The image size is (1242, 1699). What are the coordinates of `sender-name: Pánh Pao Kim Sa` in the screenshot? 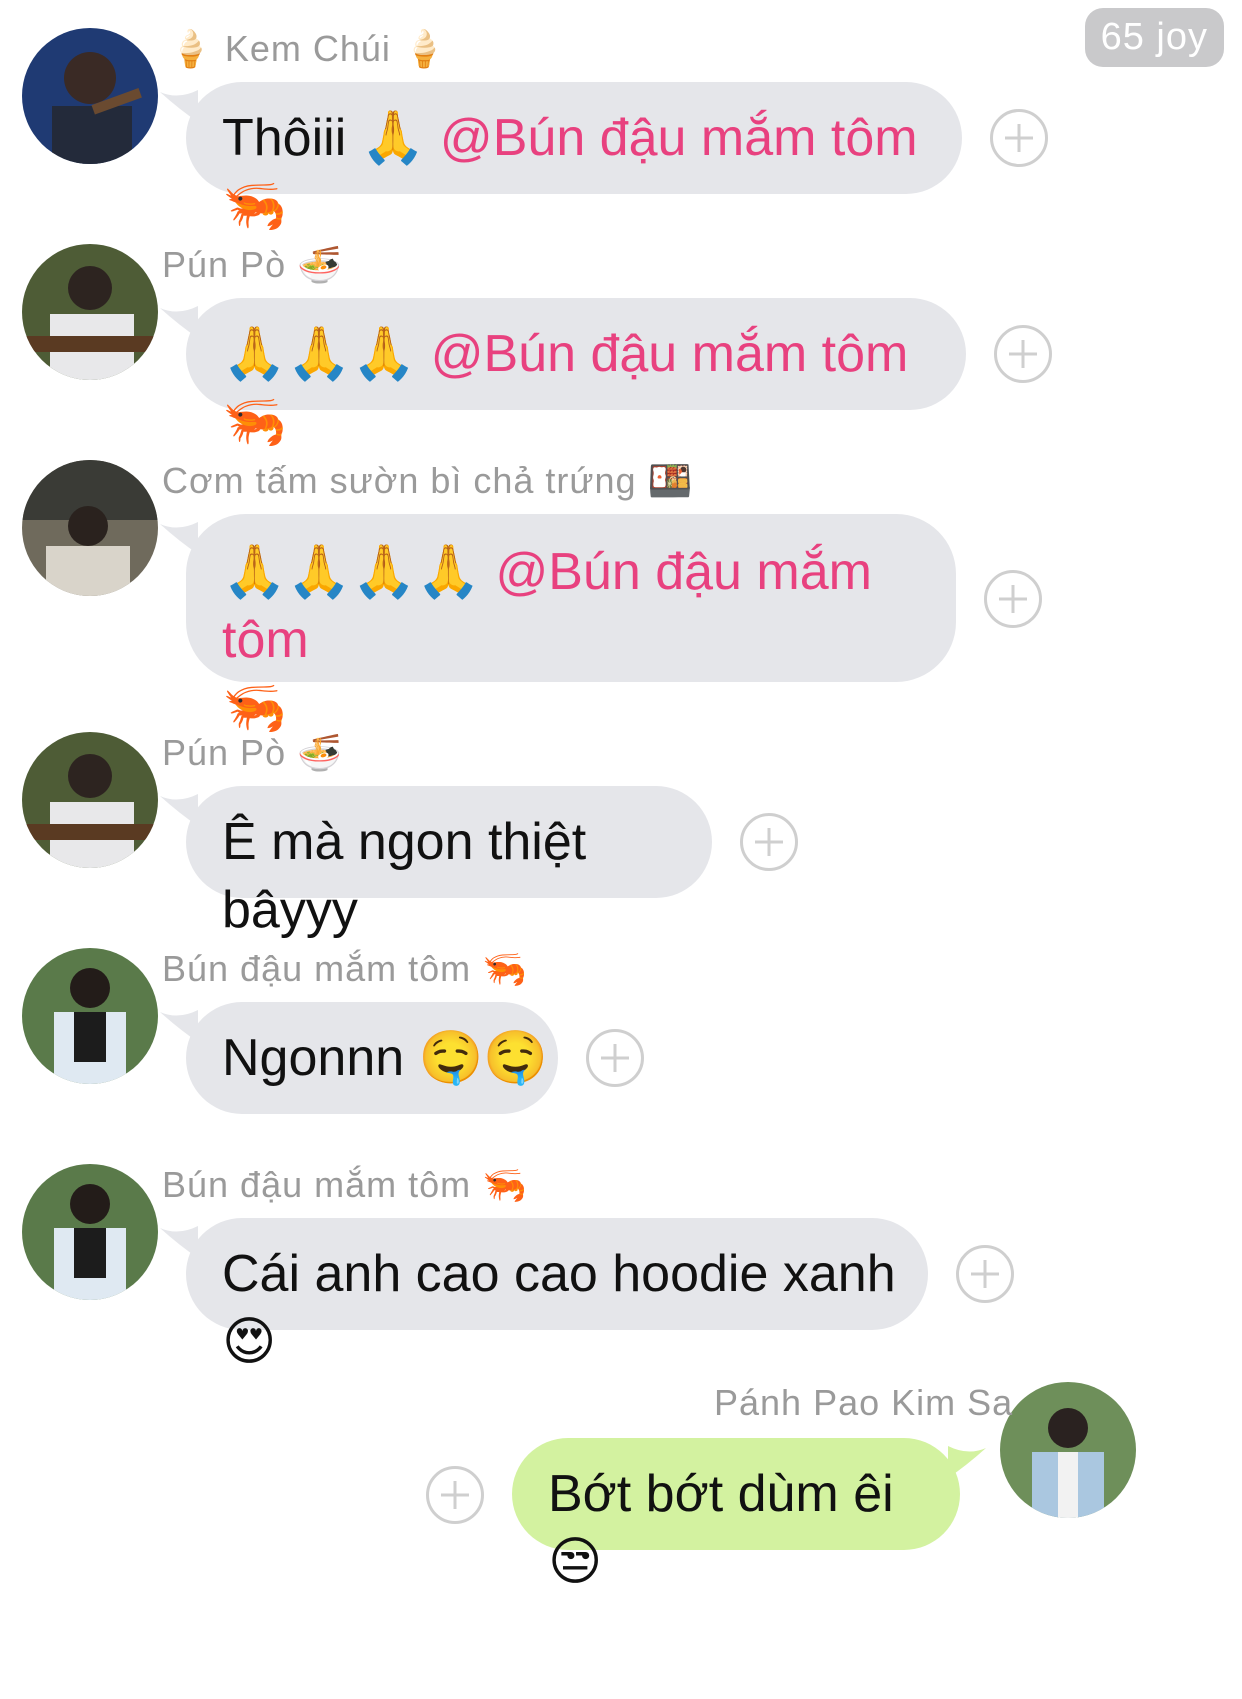 It's located at (864, 1402).